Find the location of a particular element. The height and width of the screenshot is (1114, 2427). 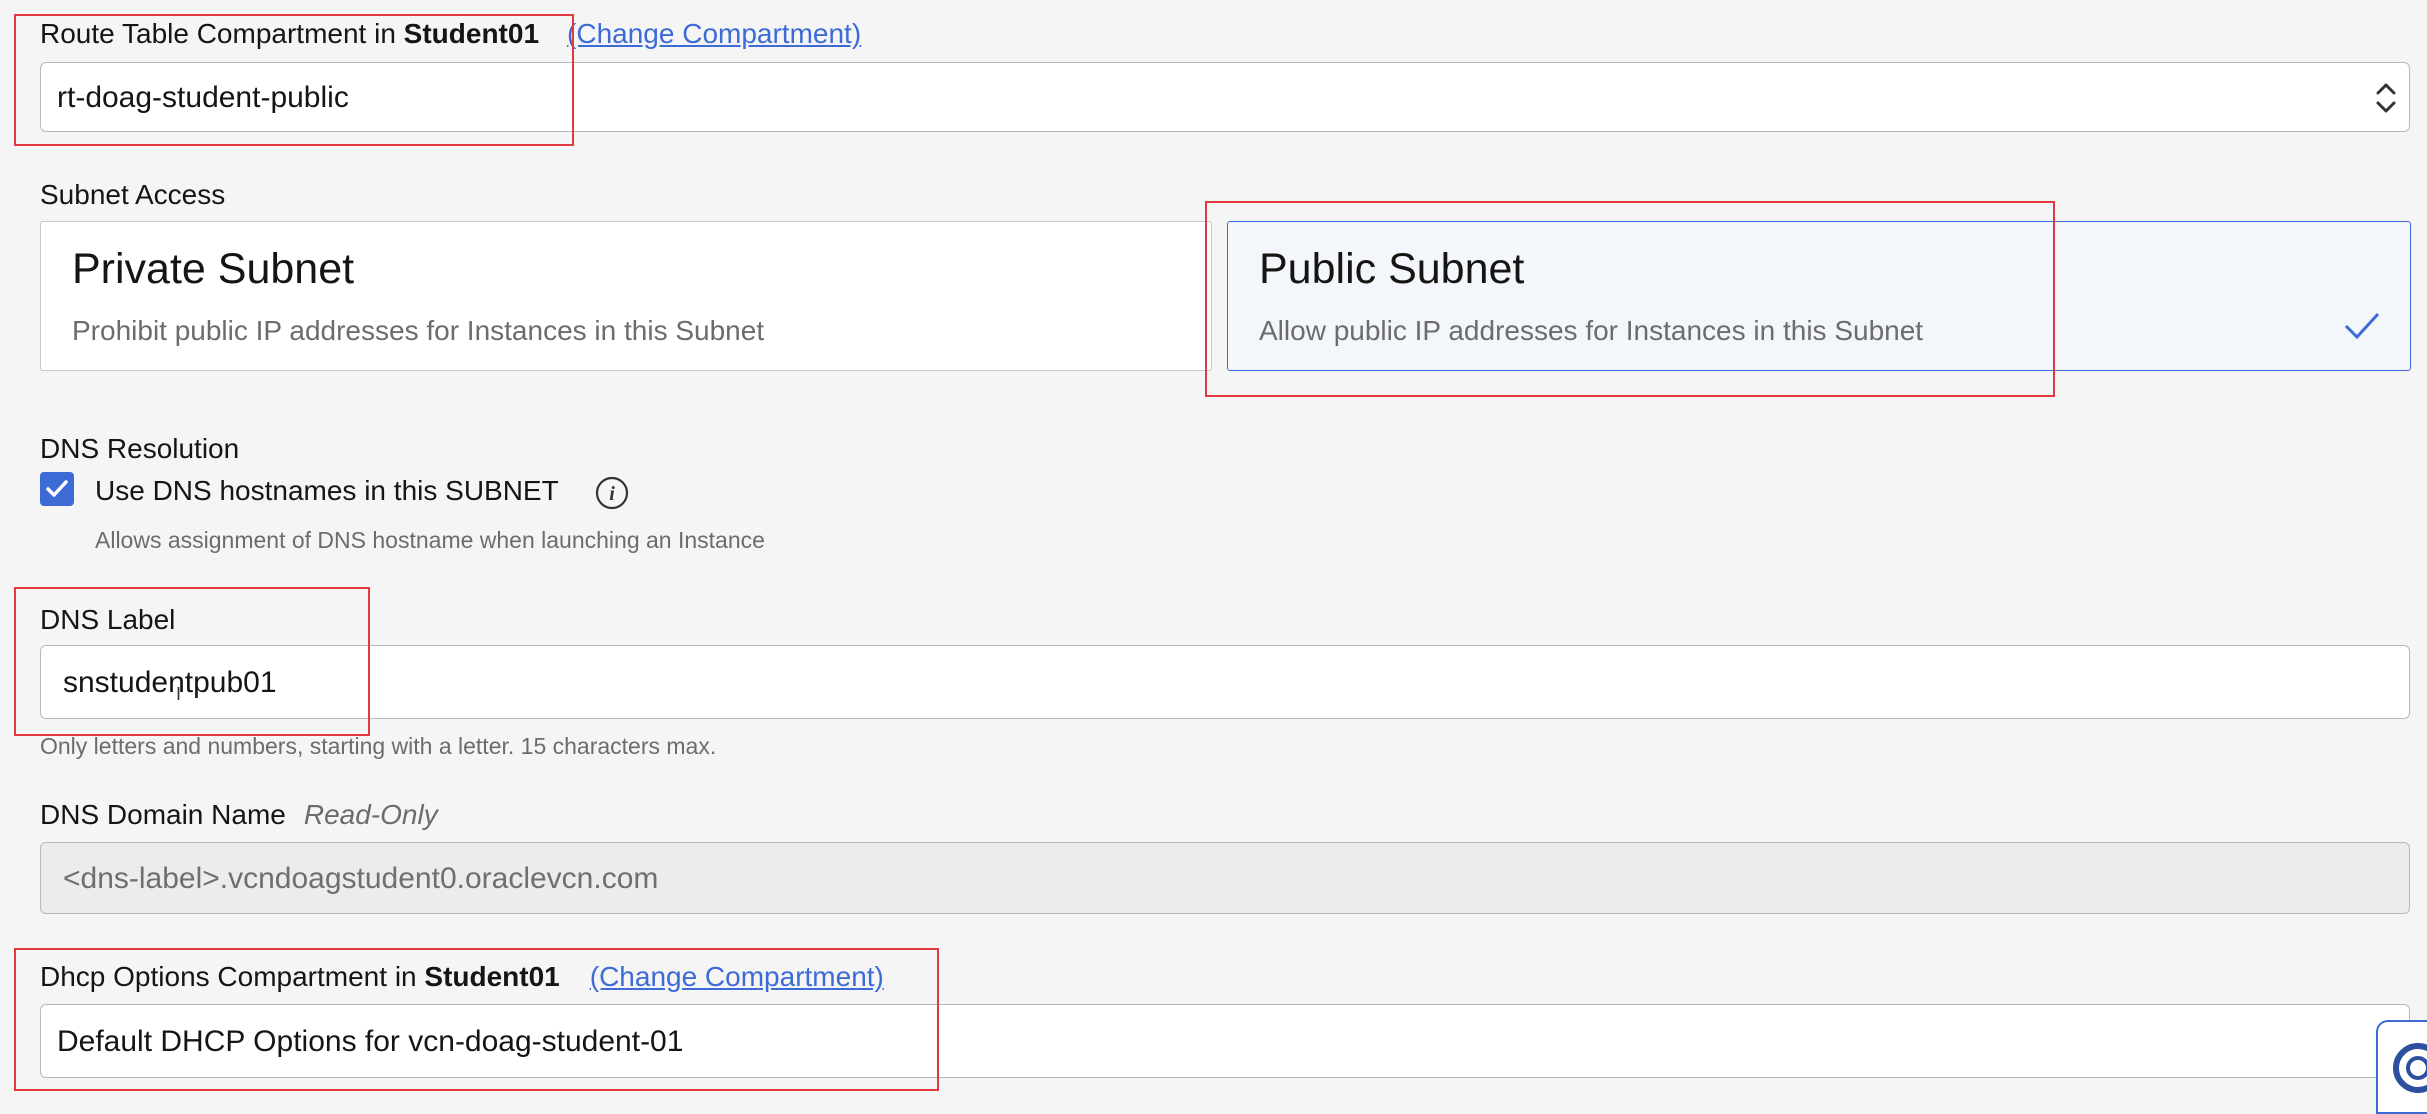

route-table-compartment-name: Student01 is located at coordinates (471, 33).